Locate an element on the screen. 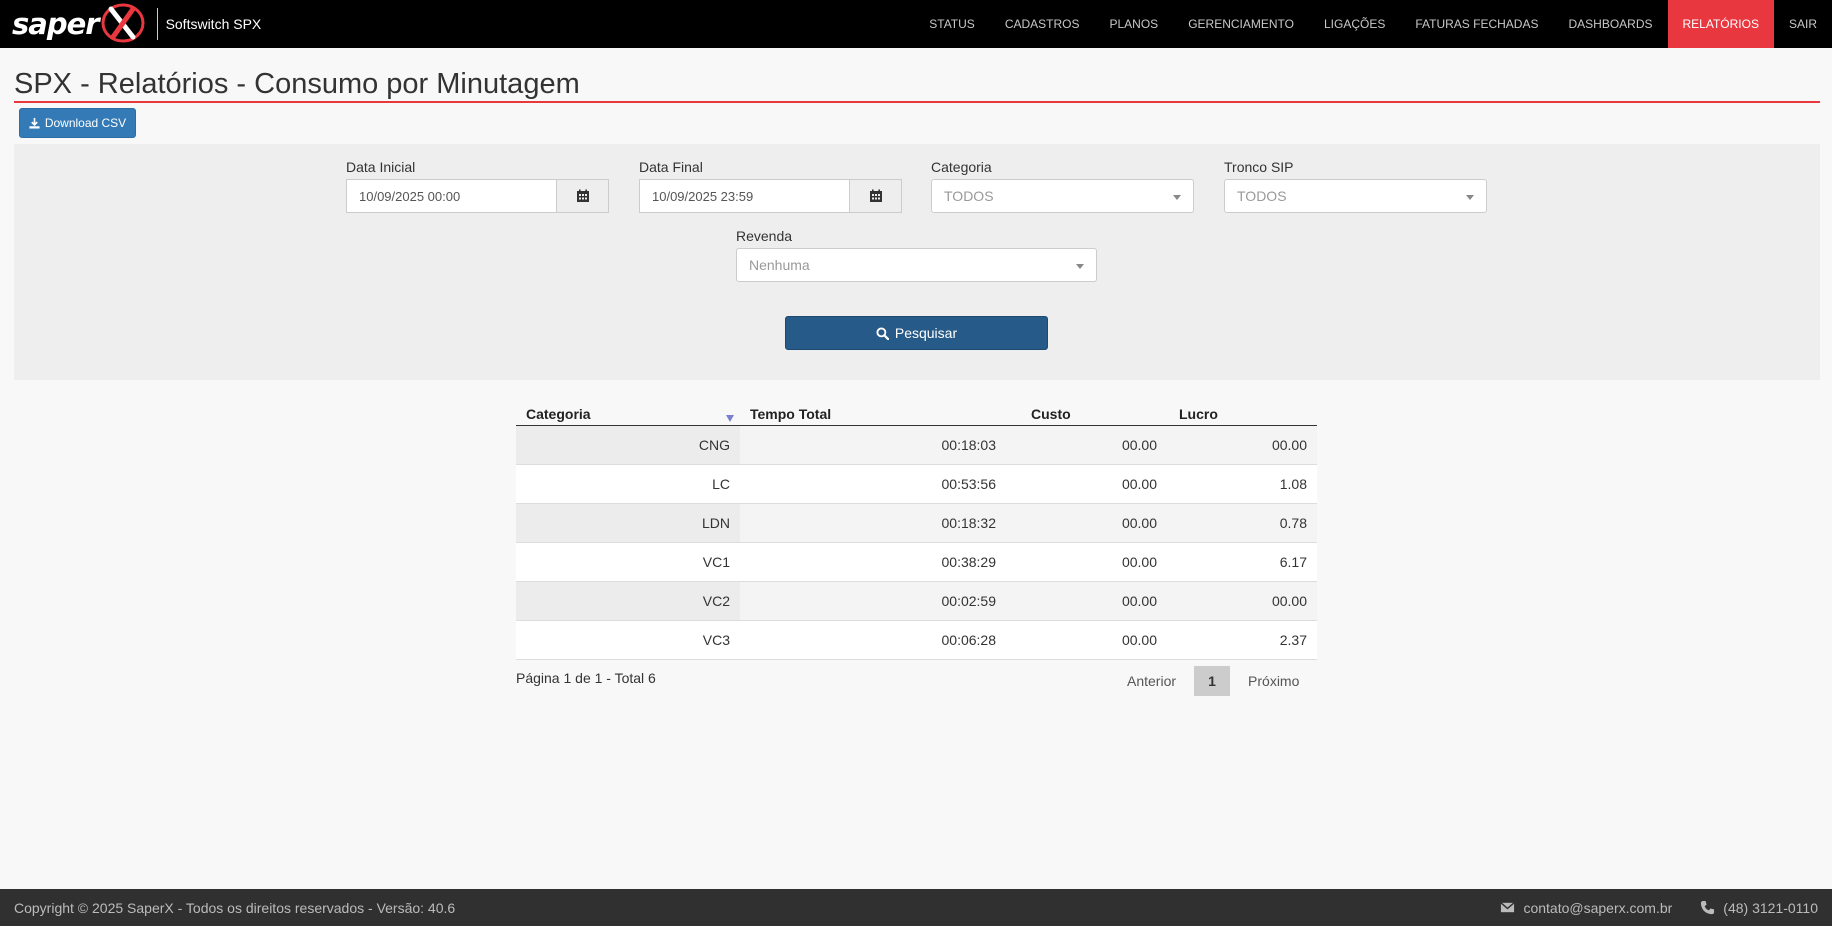 The height and width of the screenshot is (926, 1832). download-csv-label: Download CSV is located at coordinates (85, 123).